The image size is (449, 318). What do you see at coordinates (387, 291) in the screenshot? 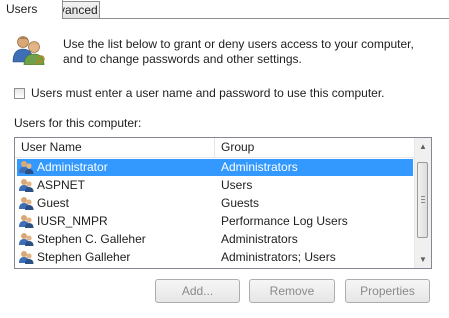
I see `properties-button: Properties` at bounding box center [387, 291].